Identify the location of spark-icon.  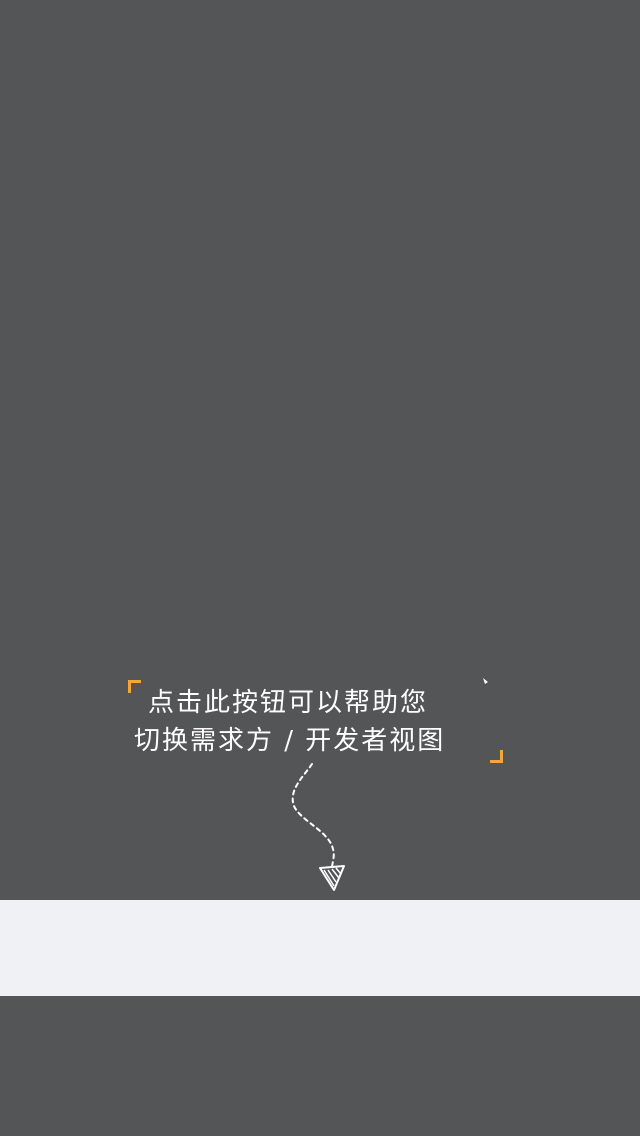
(485, 681).